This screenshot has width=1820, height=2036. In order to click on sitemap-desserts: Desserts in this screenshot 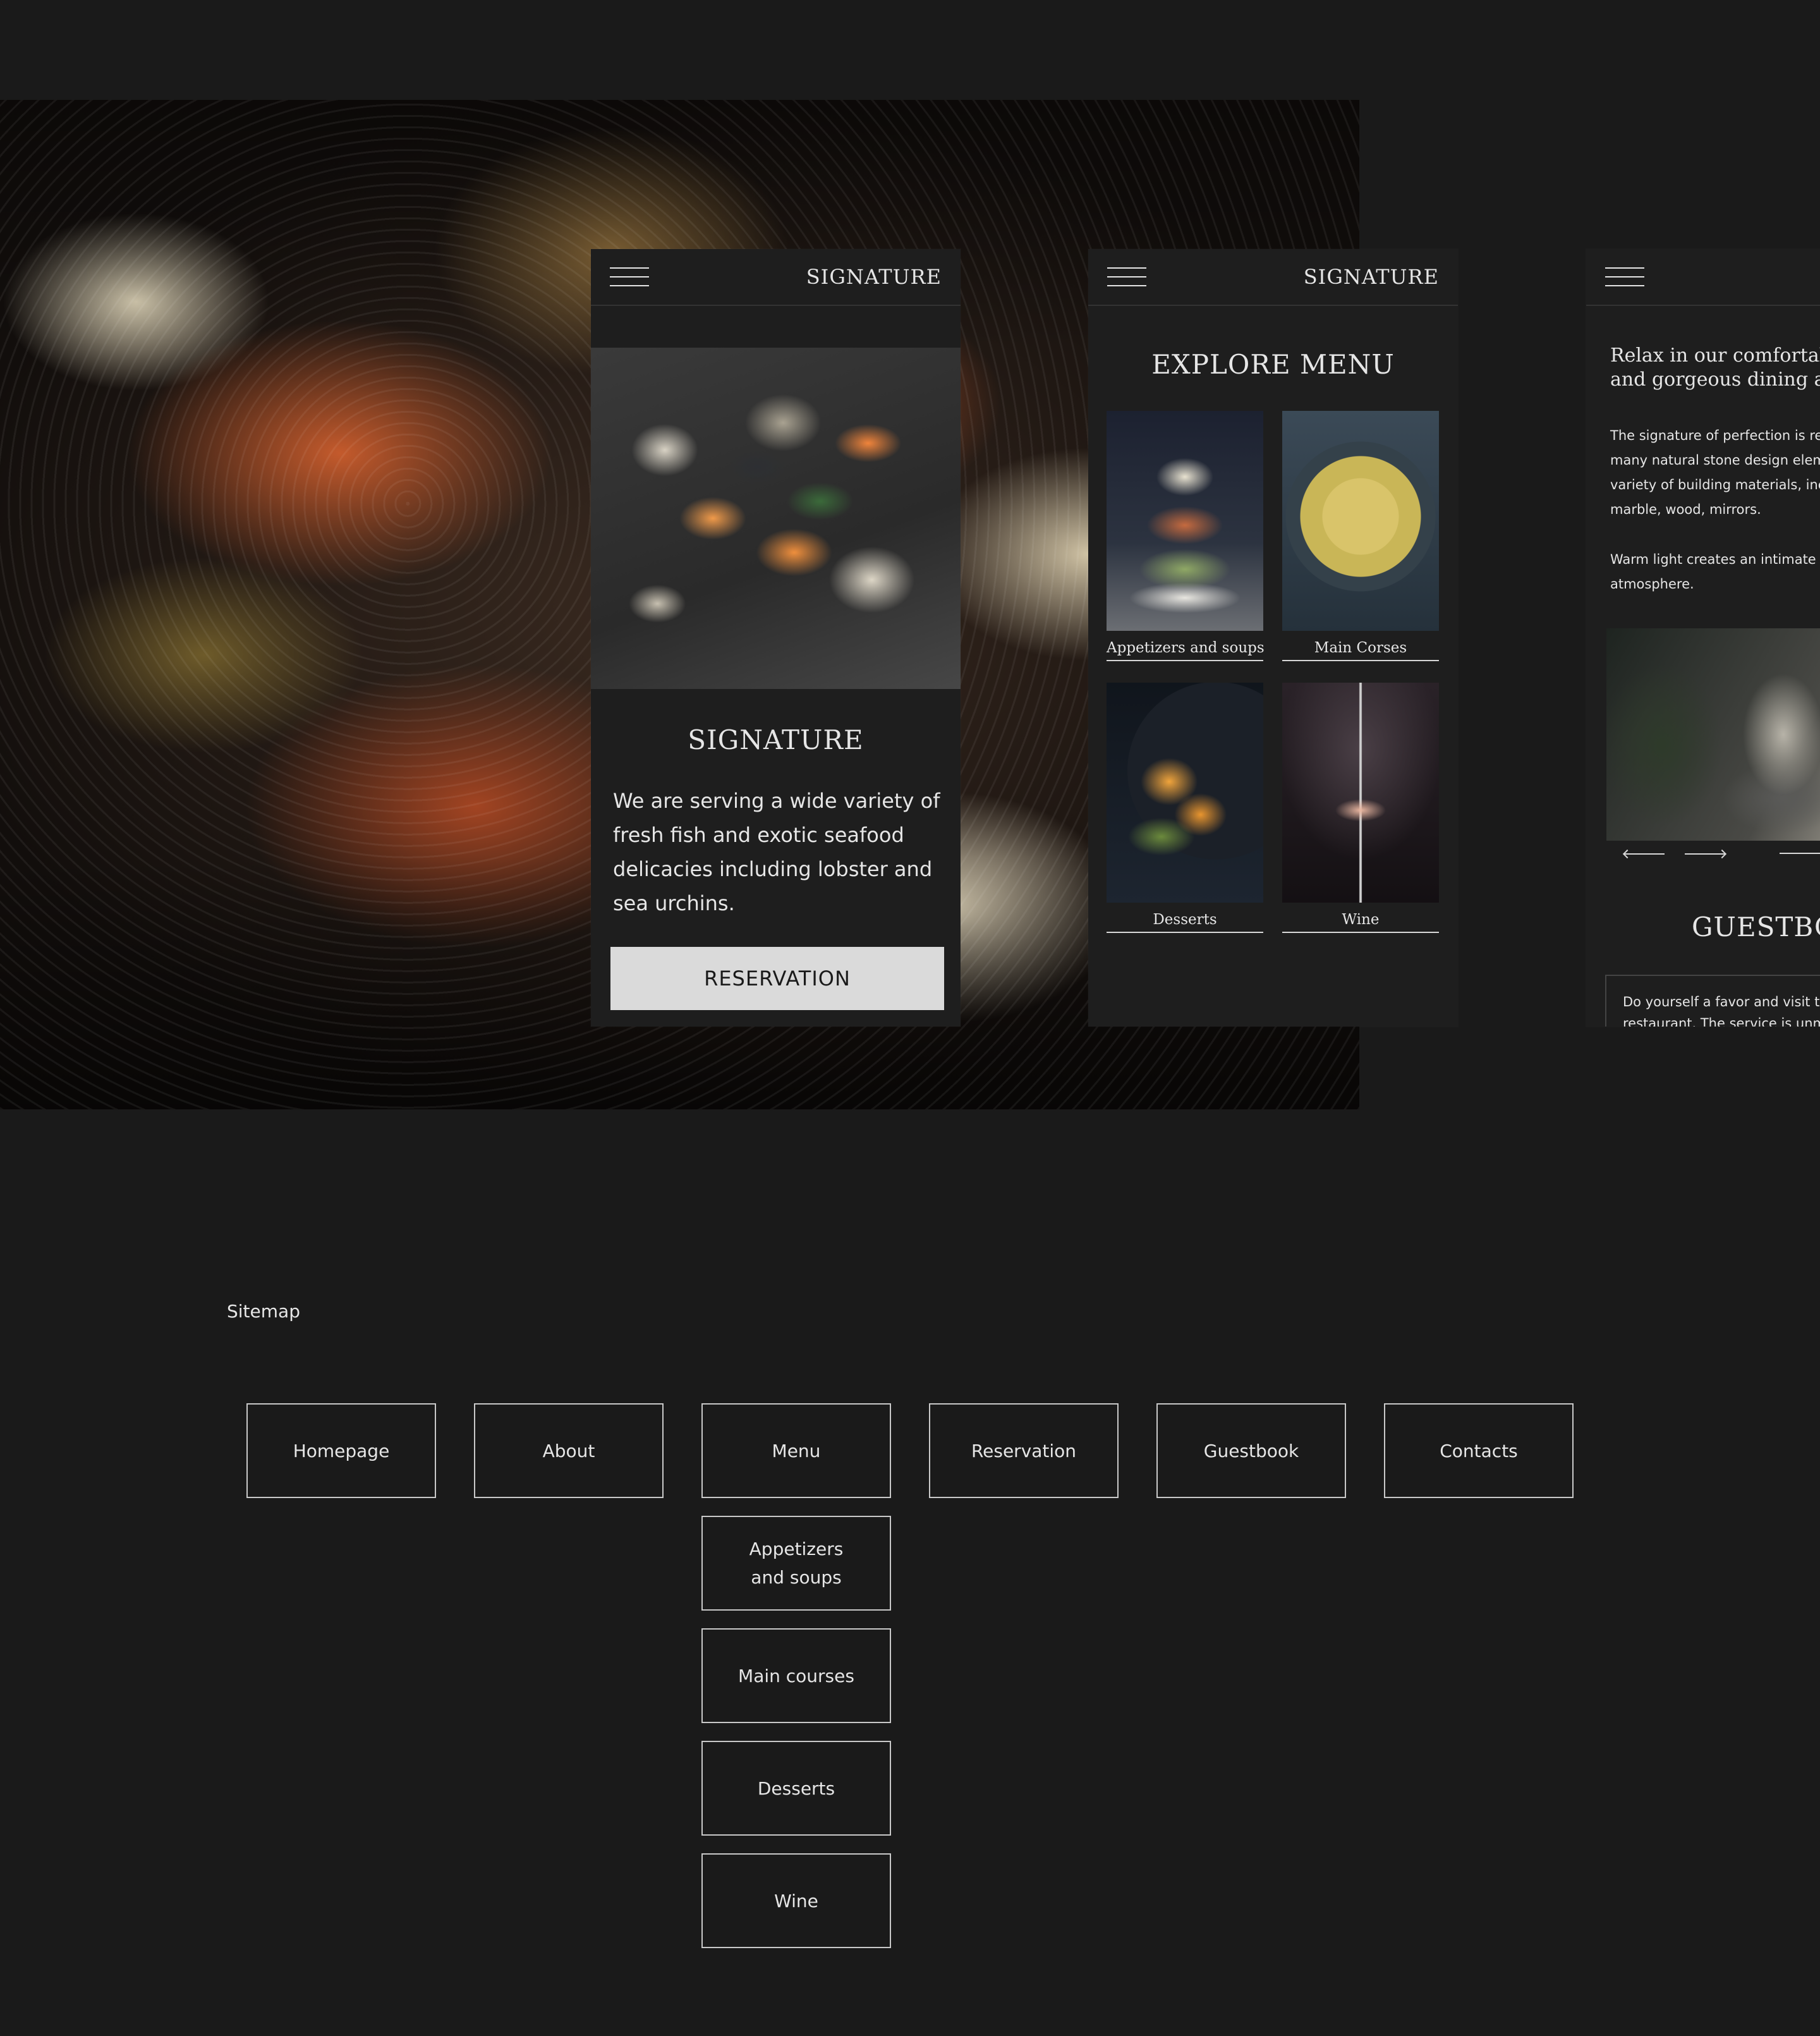, I will do `click(796, 1788)`.